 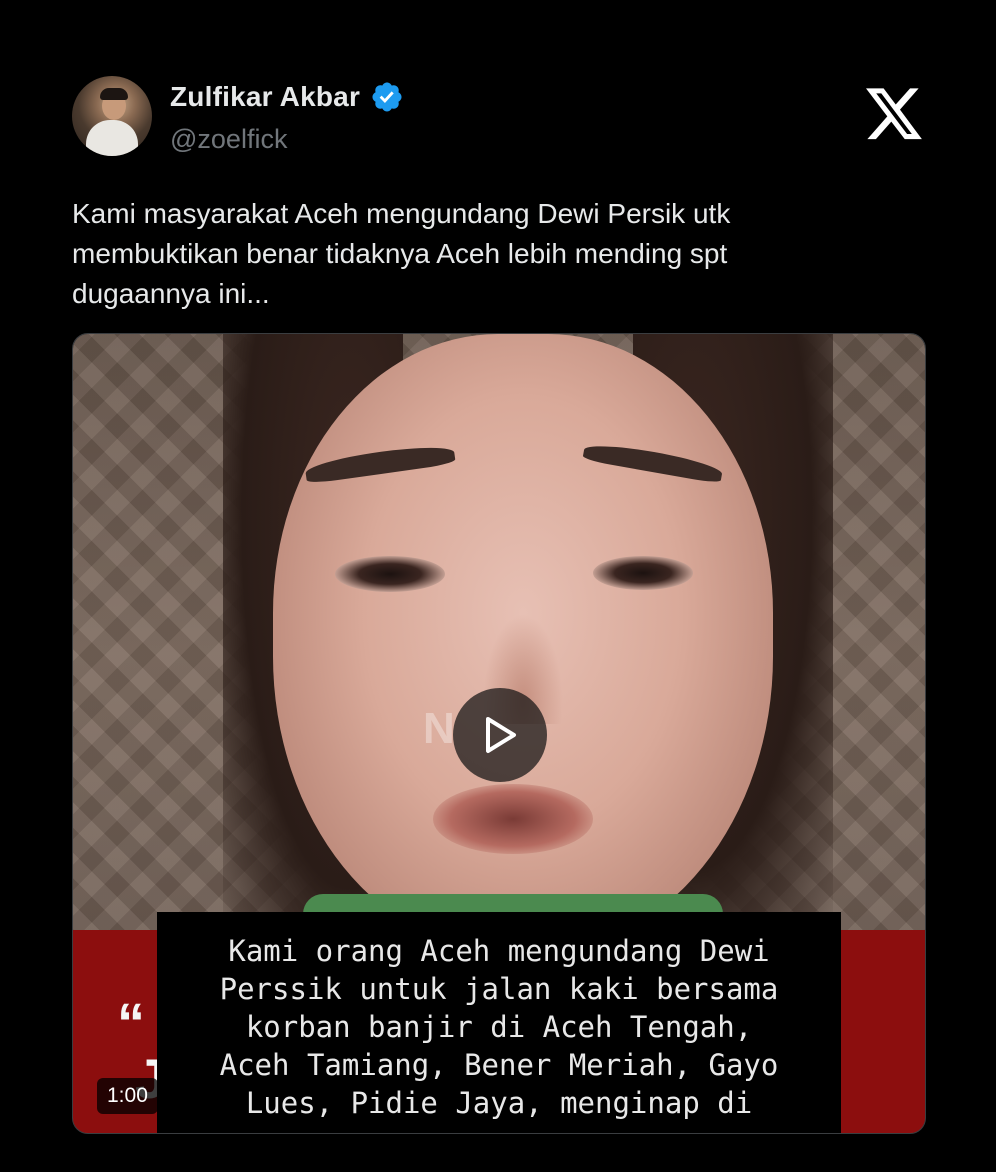 I want to click on video-watermark: N, so click(x=439, y=728).